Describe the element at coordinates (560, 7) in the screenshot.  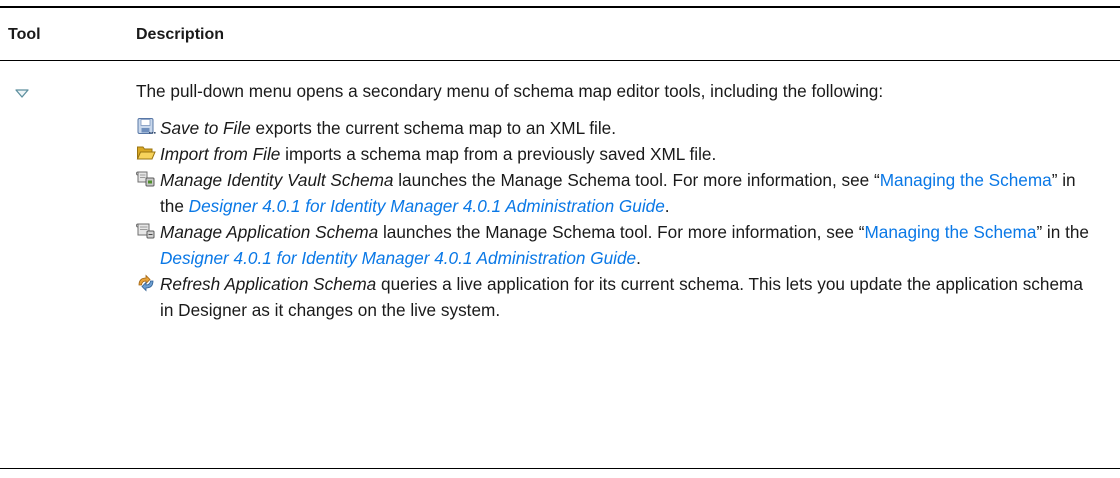
I see `table-top-rule` at that location.